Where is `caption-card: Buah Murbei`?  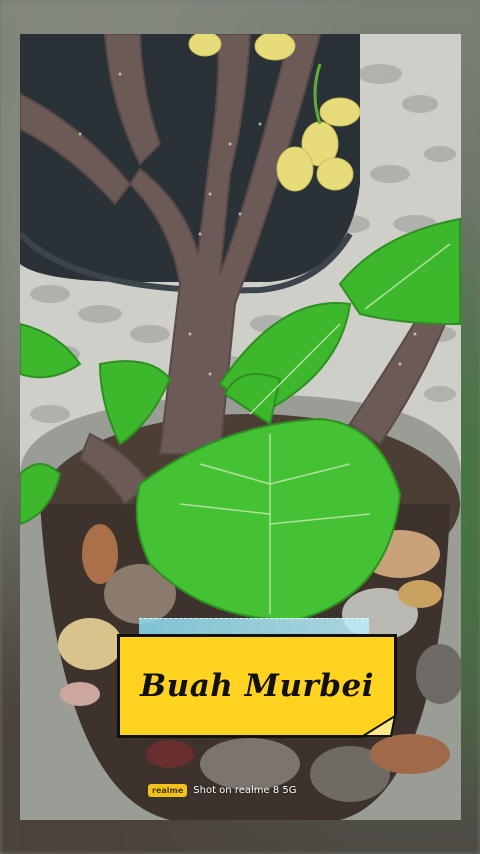 caption-card: Buah Murbei is located at coordinates (257, 678).